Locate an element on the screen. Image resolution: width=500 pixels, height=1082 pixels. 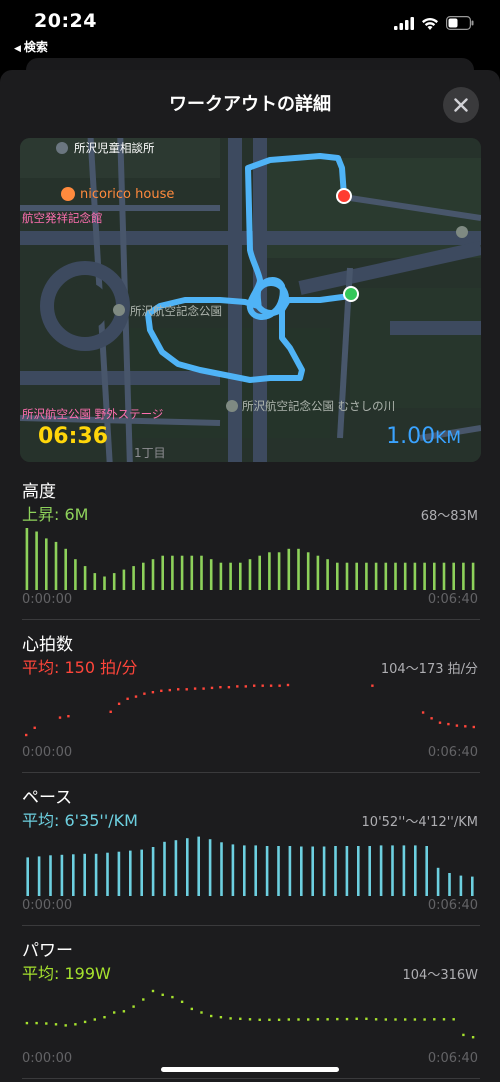
elevation-title: 高度 is located at coordinates (39, 492).